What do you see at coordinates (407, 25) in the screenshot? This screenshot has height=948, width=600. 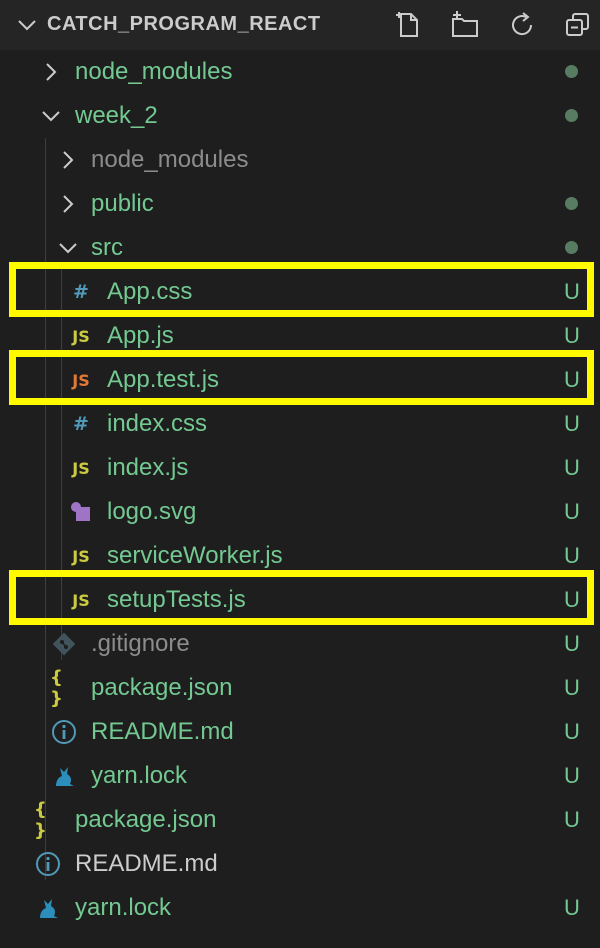 I see `new-file-icon` at bounding box center [407, 25].